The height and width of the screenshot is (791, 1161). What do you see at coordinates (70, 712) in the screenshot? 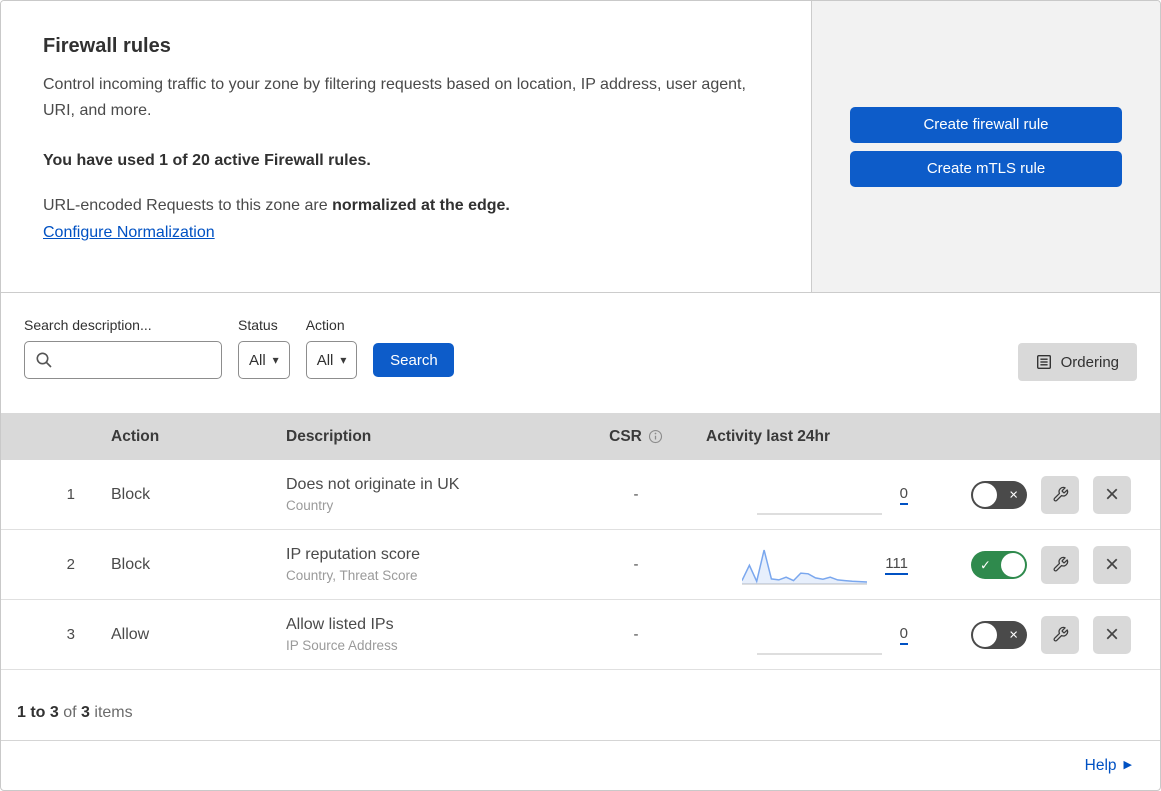
I see `pagination-of: of` at bounding box center [70, 712].